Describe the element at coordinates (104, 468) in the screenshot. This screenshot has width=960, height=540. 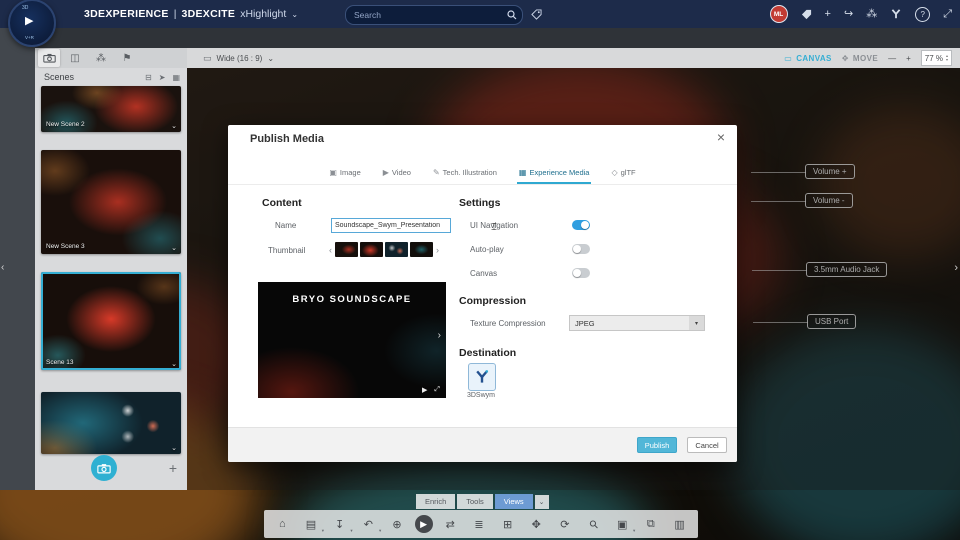
I see `capture-scene-button` at that location.